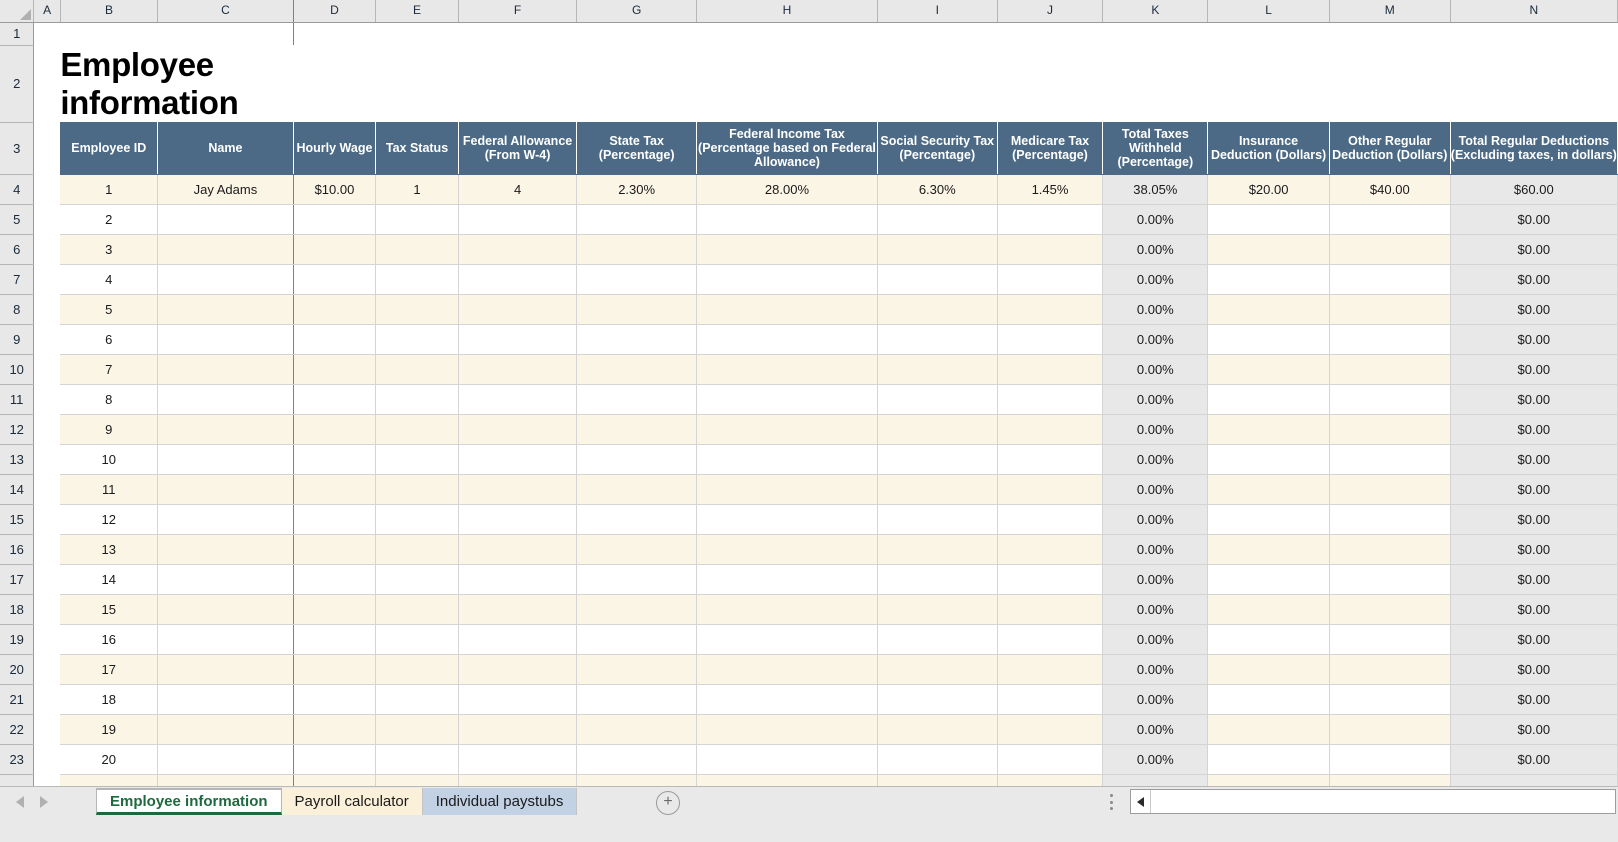 Image resolution: width=1618 pixels, height=842 pixels. What do you see at coordinates (109, 519) in the screenshot?
I see `cell-employee-id-row-12: 12` at bounding box center [109, 519].